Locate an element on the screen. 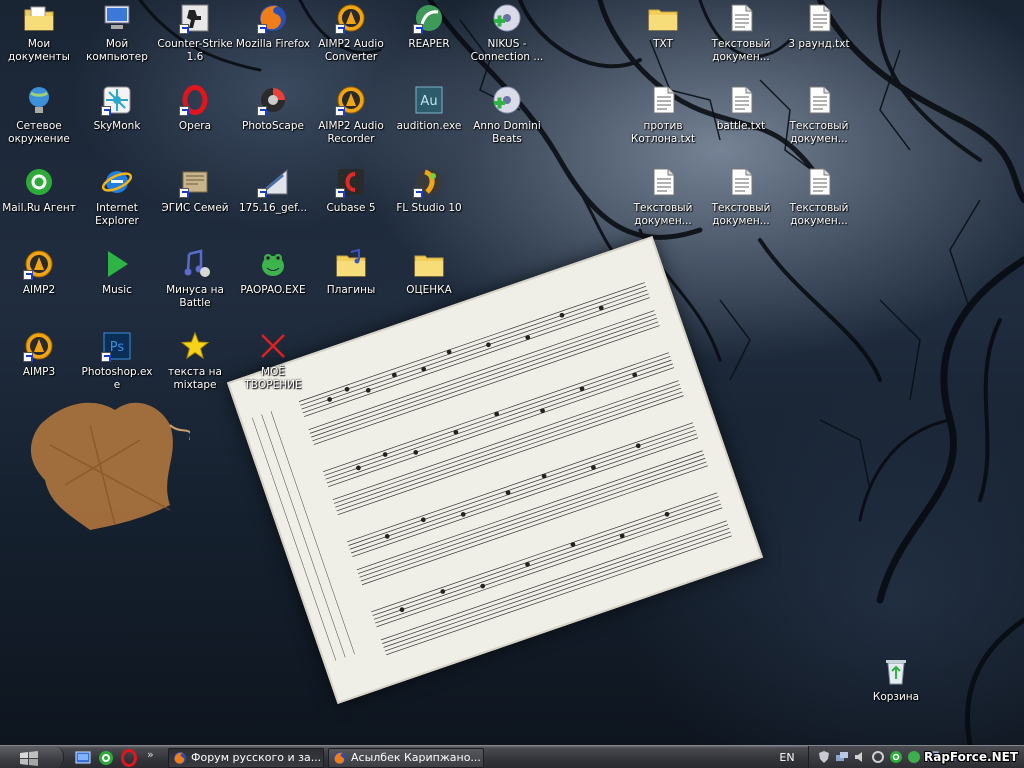 This screenshot has height=768, width=1024. reaper-icon is located at coordinates (429, 18).